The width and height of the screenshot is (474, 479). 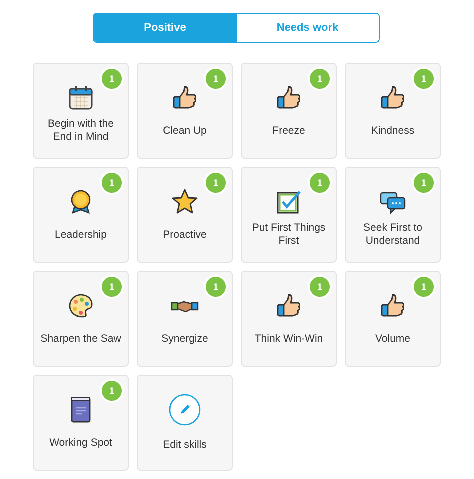 I want to click on skill-card: 1 Synergize, so click(x=185, y=319).